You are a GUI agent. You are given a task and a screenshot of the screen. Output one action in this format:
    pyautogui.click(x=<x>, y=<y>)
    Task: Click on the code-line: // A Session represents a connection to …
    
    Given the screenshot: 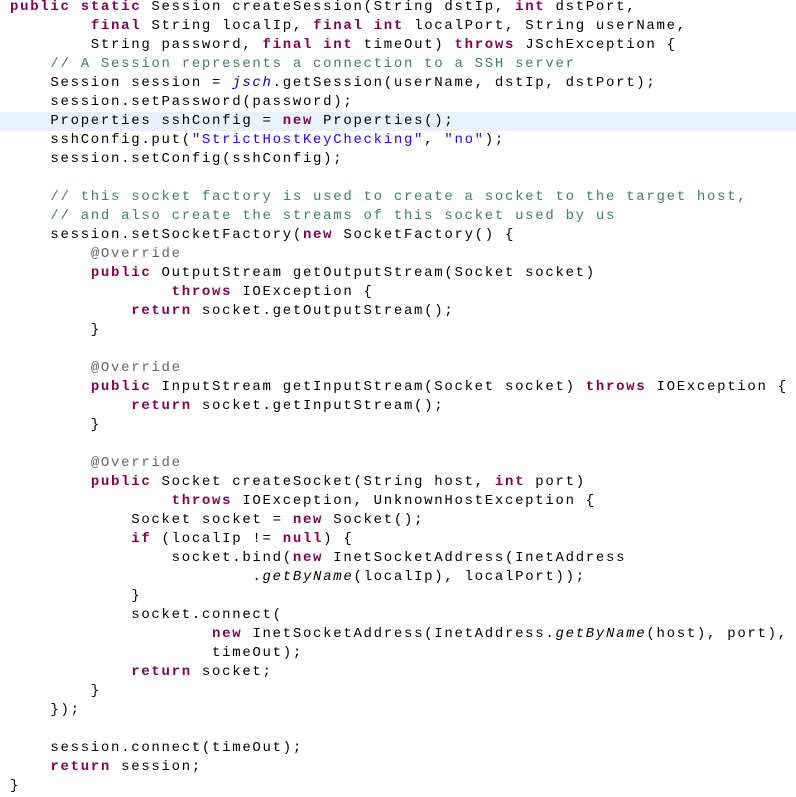 What is the action you would take?
    pyautogui.click(x=398, y=64)
    